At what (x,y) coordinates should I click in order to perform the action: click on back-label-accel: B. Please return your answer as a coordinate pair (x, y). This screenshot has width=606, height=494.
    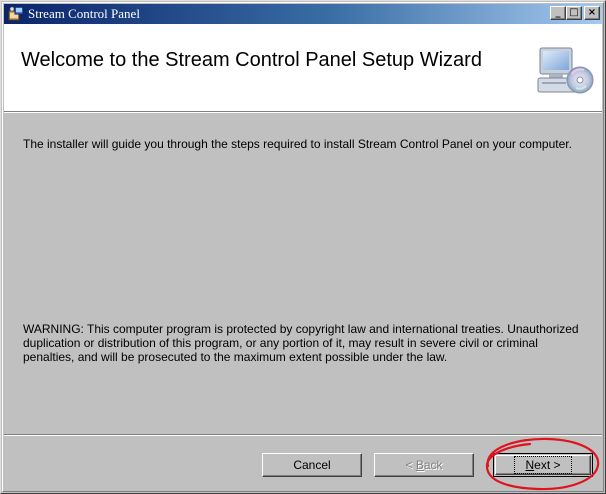
    Looking at the image, I should click on (419, 465).